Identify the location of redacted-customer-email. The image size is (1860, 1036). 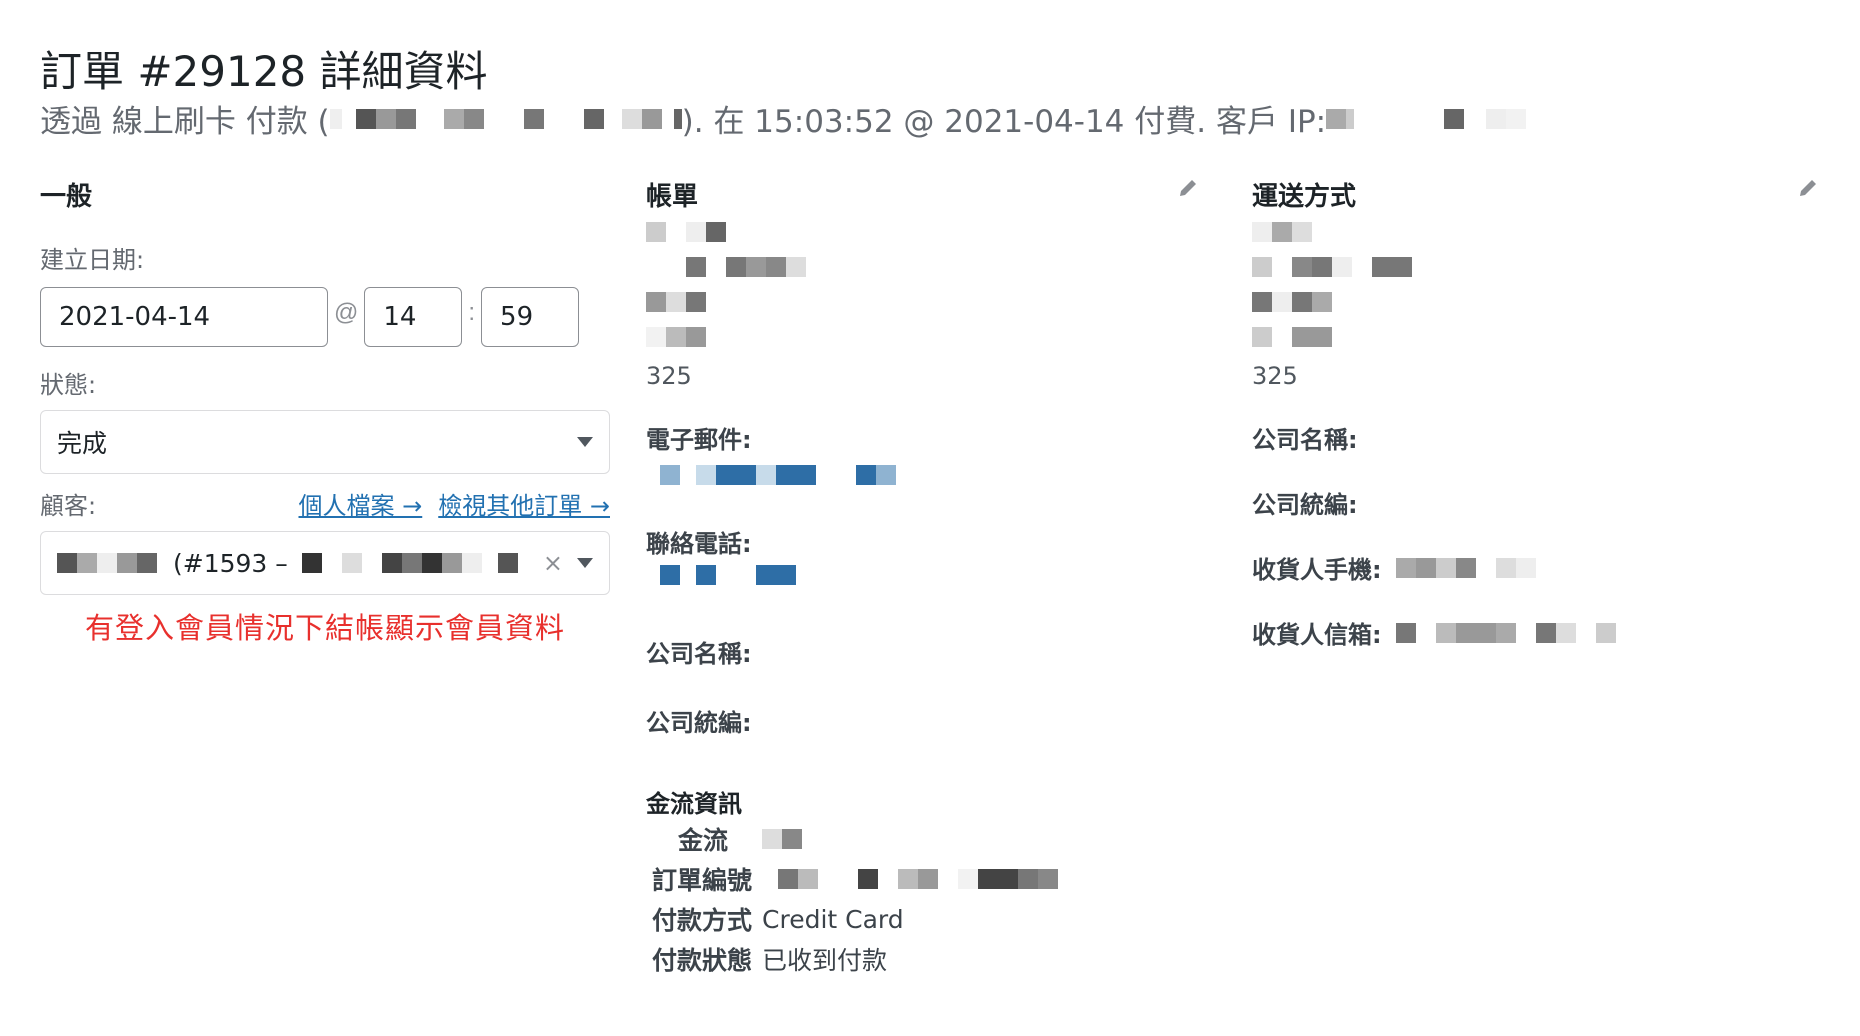
(409, 563).